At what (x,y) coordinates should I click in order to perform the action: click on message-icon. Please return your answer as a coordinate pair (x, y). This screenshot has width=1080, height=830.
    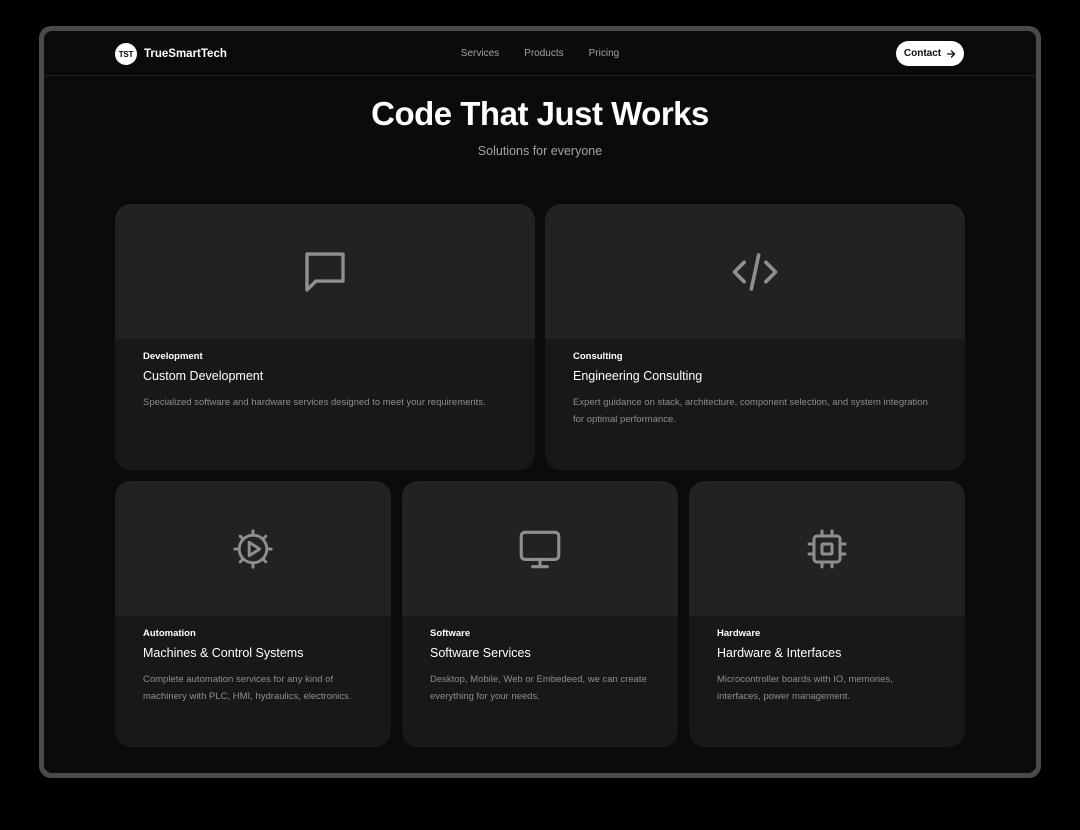
    Looking at the image, I should click on (325, 271).